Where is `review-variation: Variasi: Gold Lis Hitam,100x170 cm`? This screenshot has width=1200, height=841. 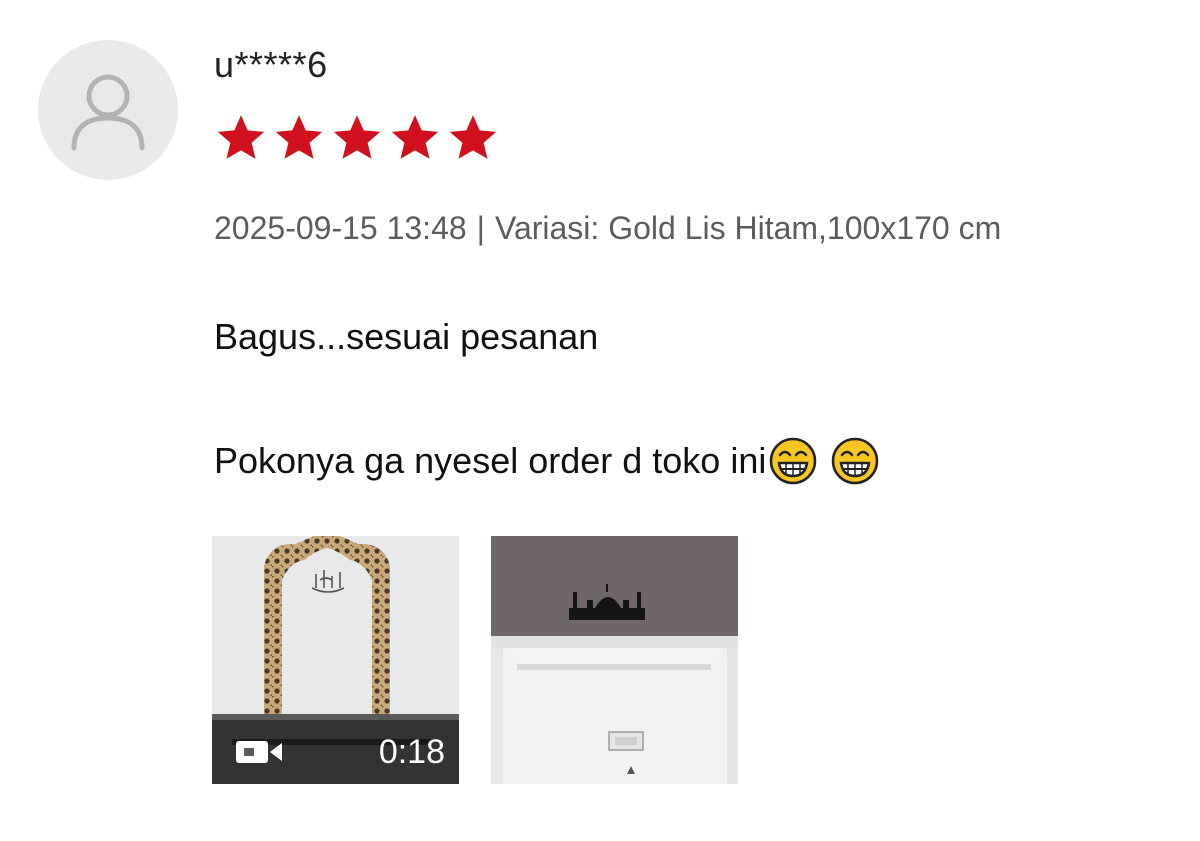
review-variation: Variasi: Gold Lis Hitam,100x170 cm is located at coordinates (748, 228).